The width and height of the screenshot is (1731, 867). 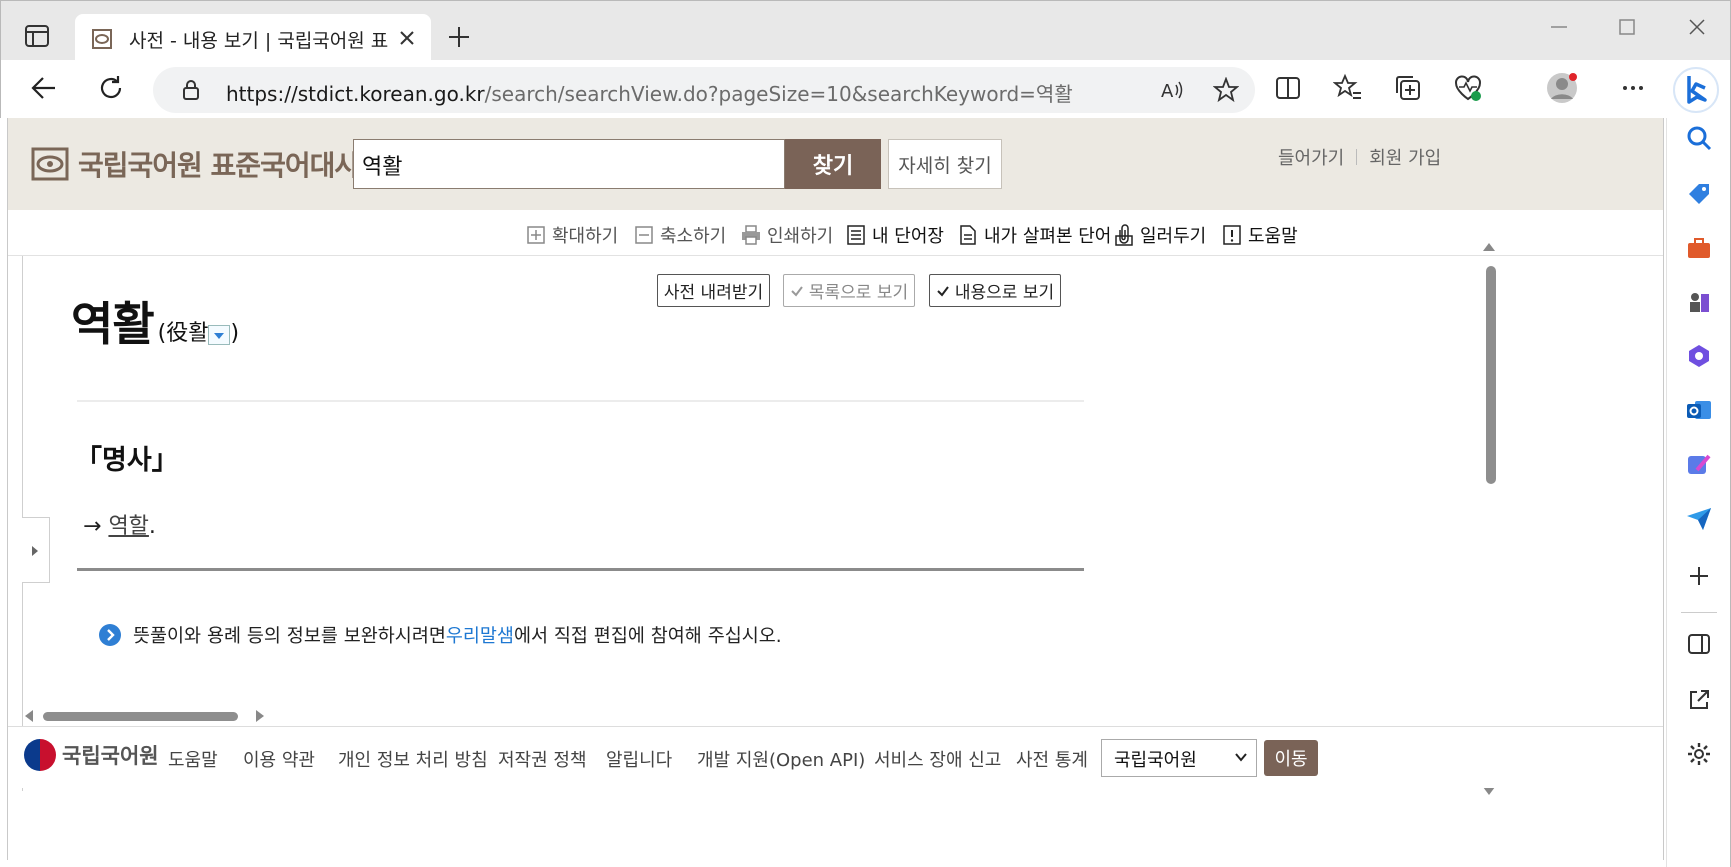 I want to click on side-panel-toggle, so click(x=36, y=550).